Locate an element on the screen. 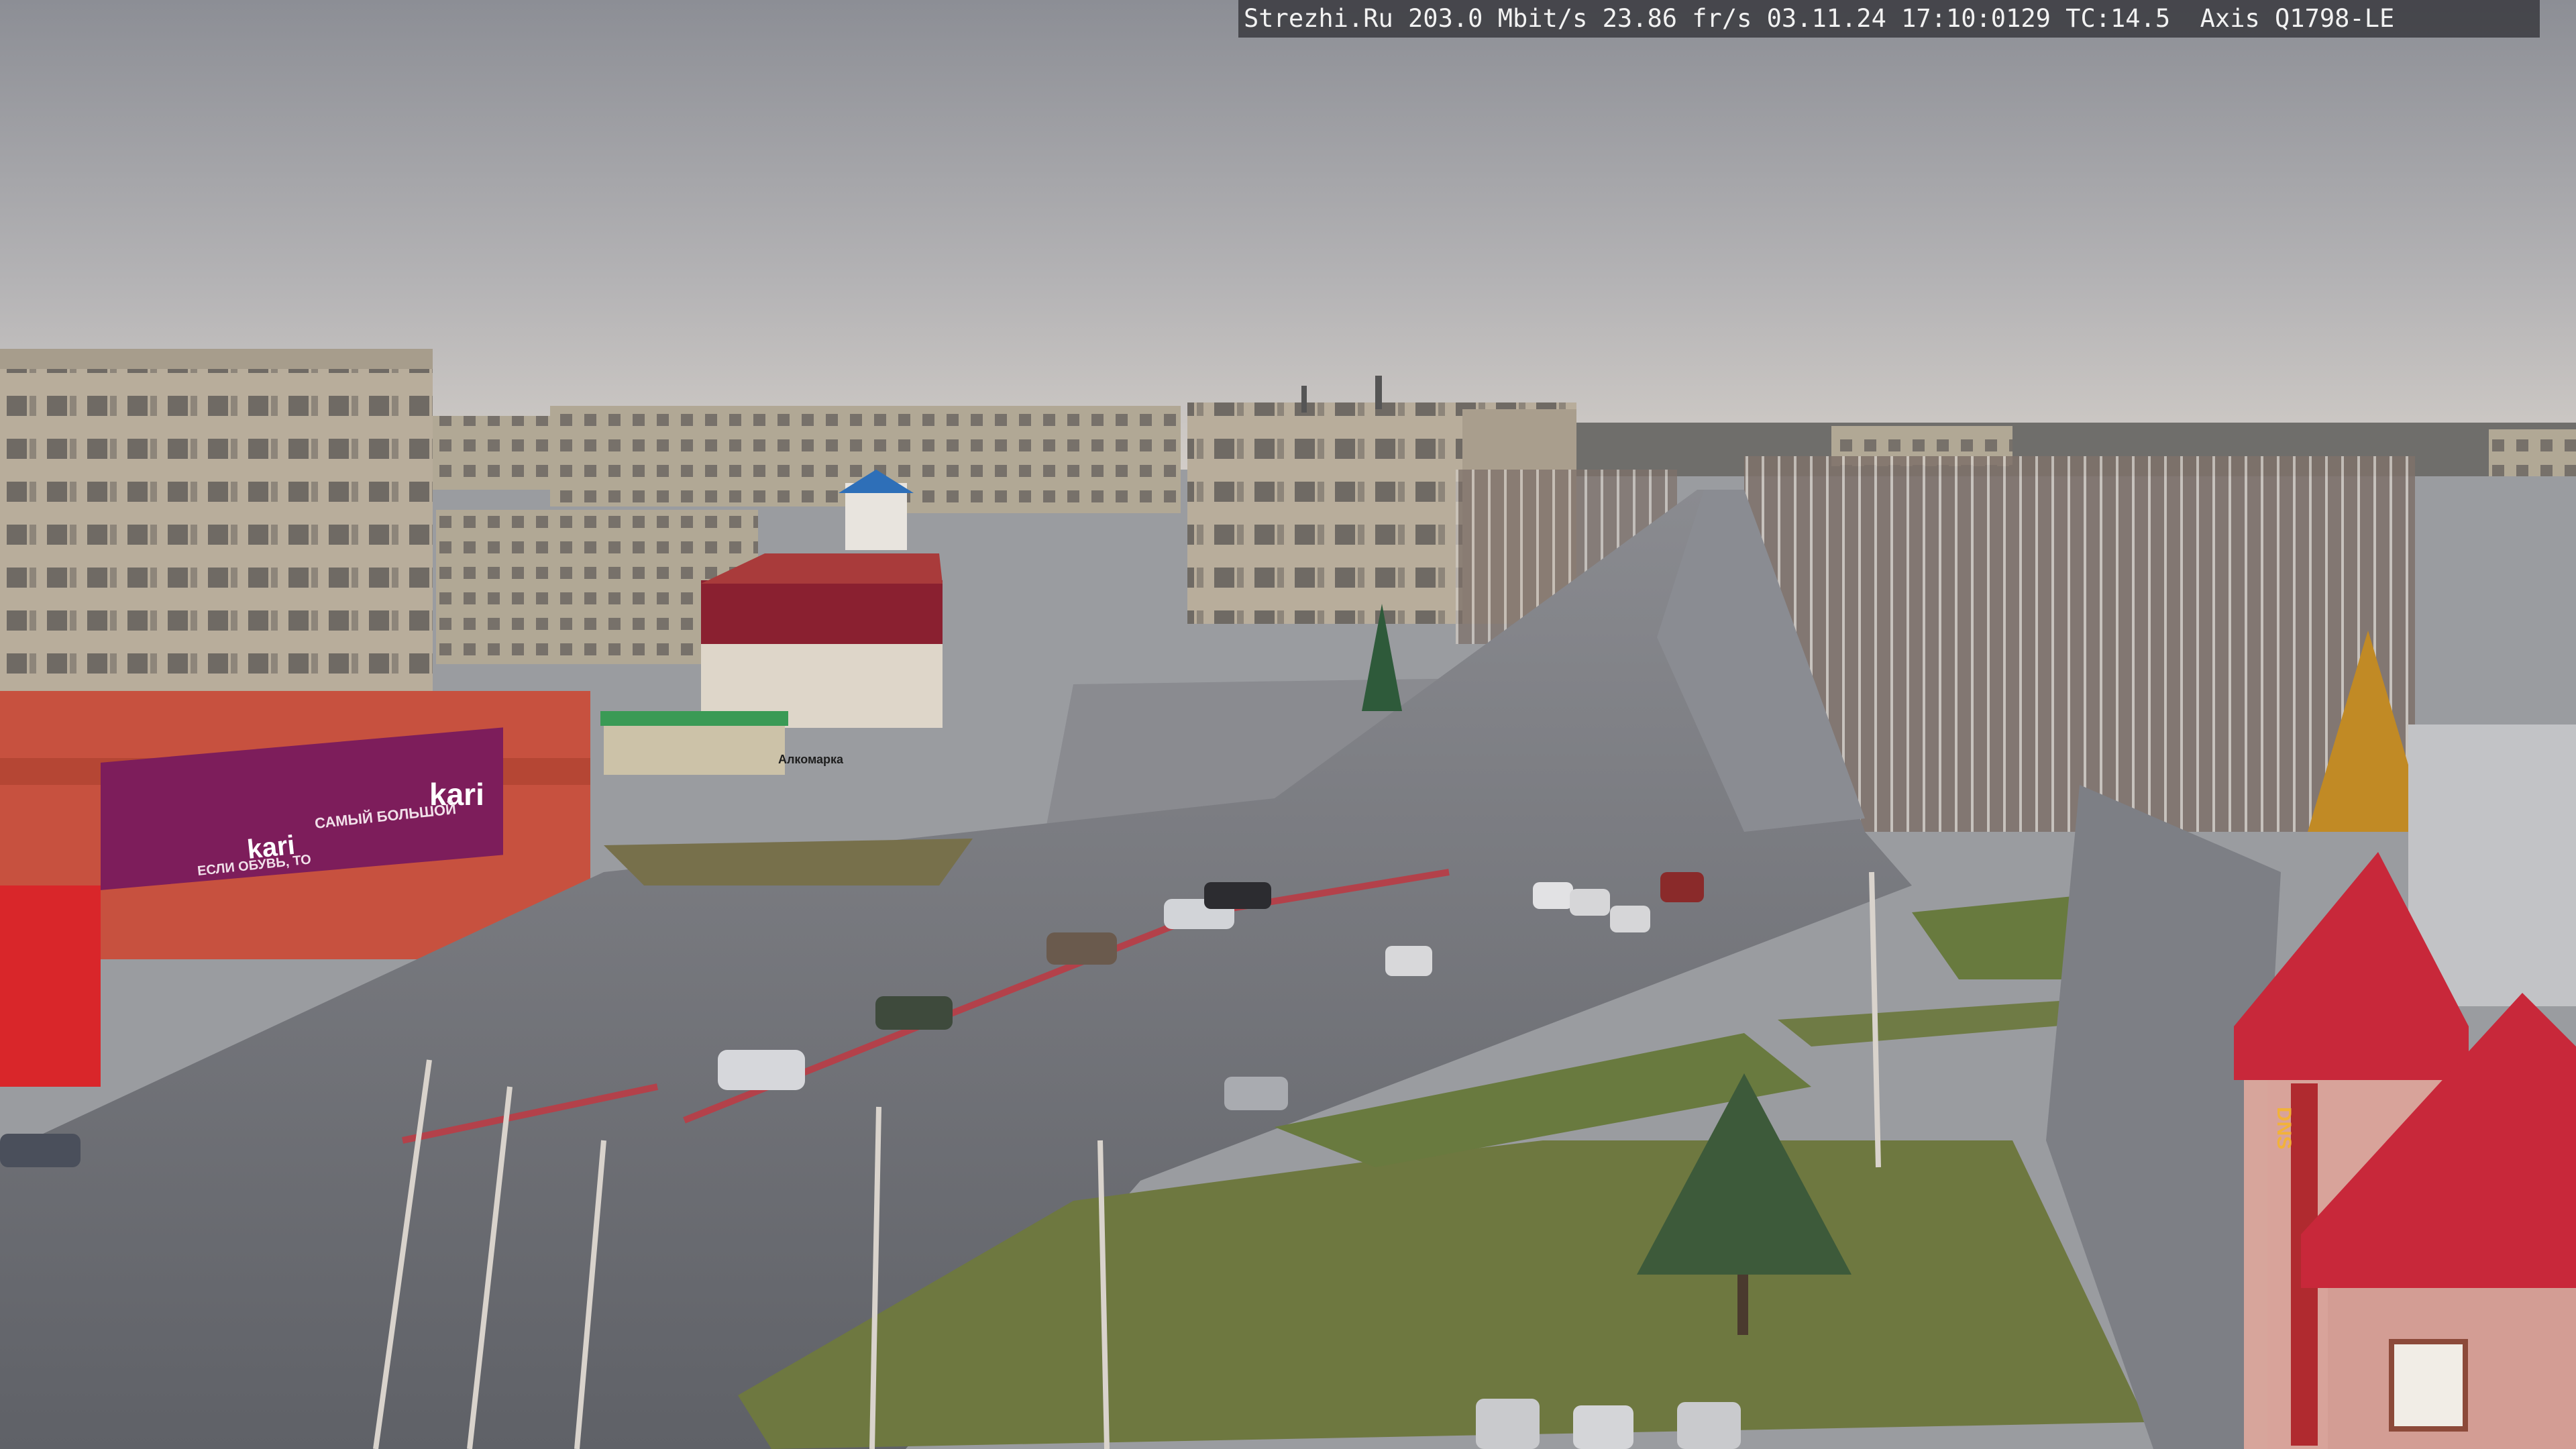  red-hotel-building is located at coordinates (822, 640).